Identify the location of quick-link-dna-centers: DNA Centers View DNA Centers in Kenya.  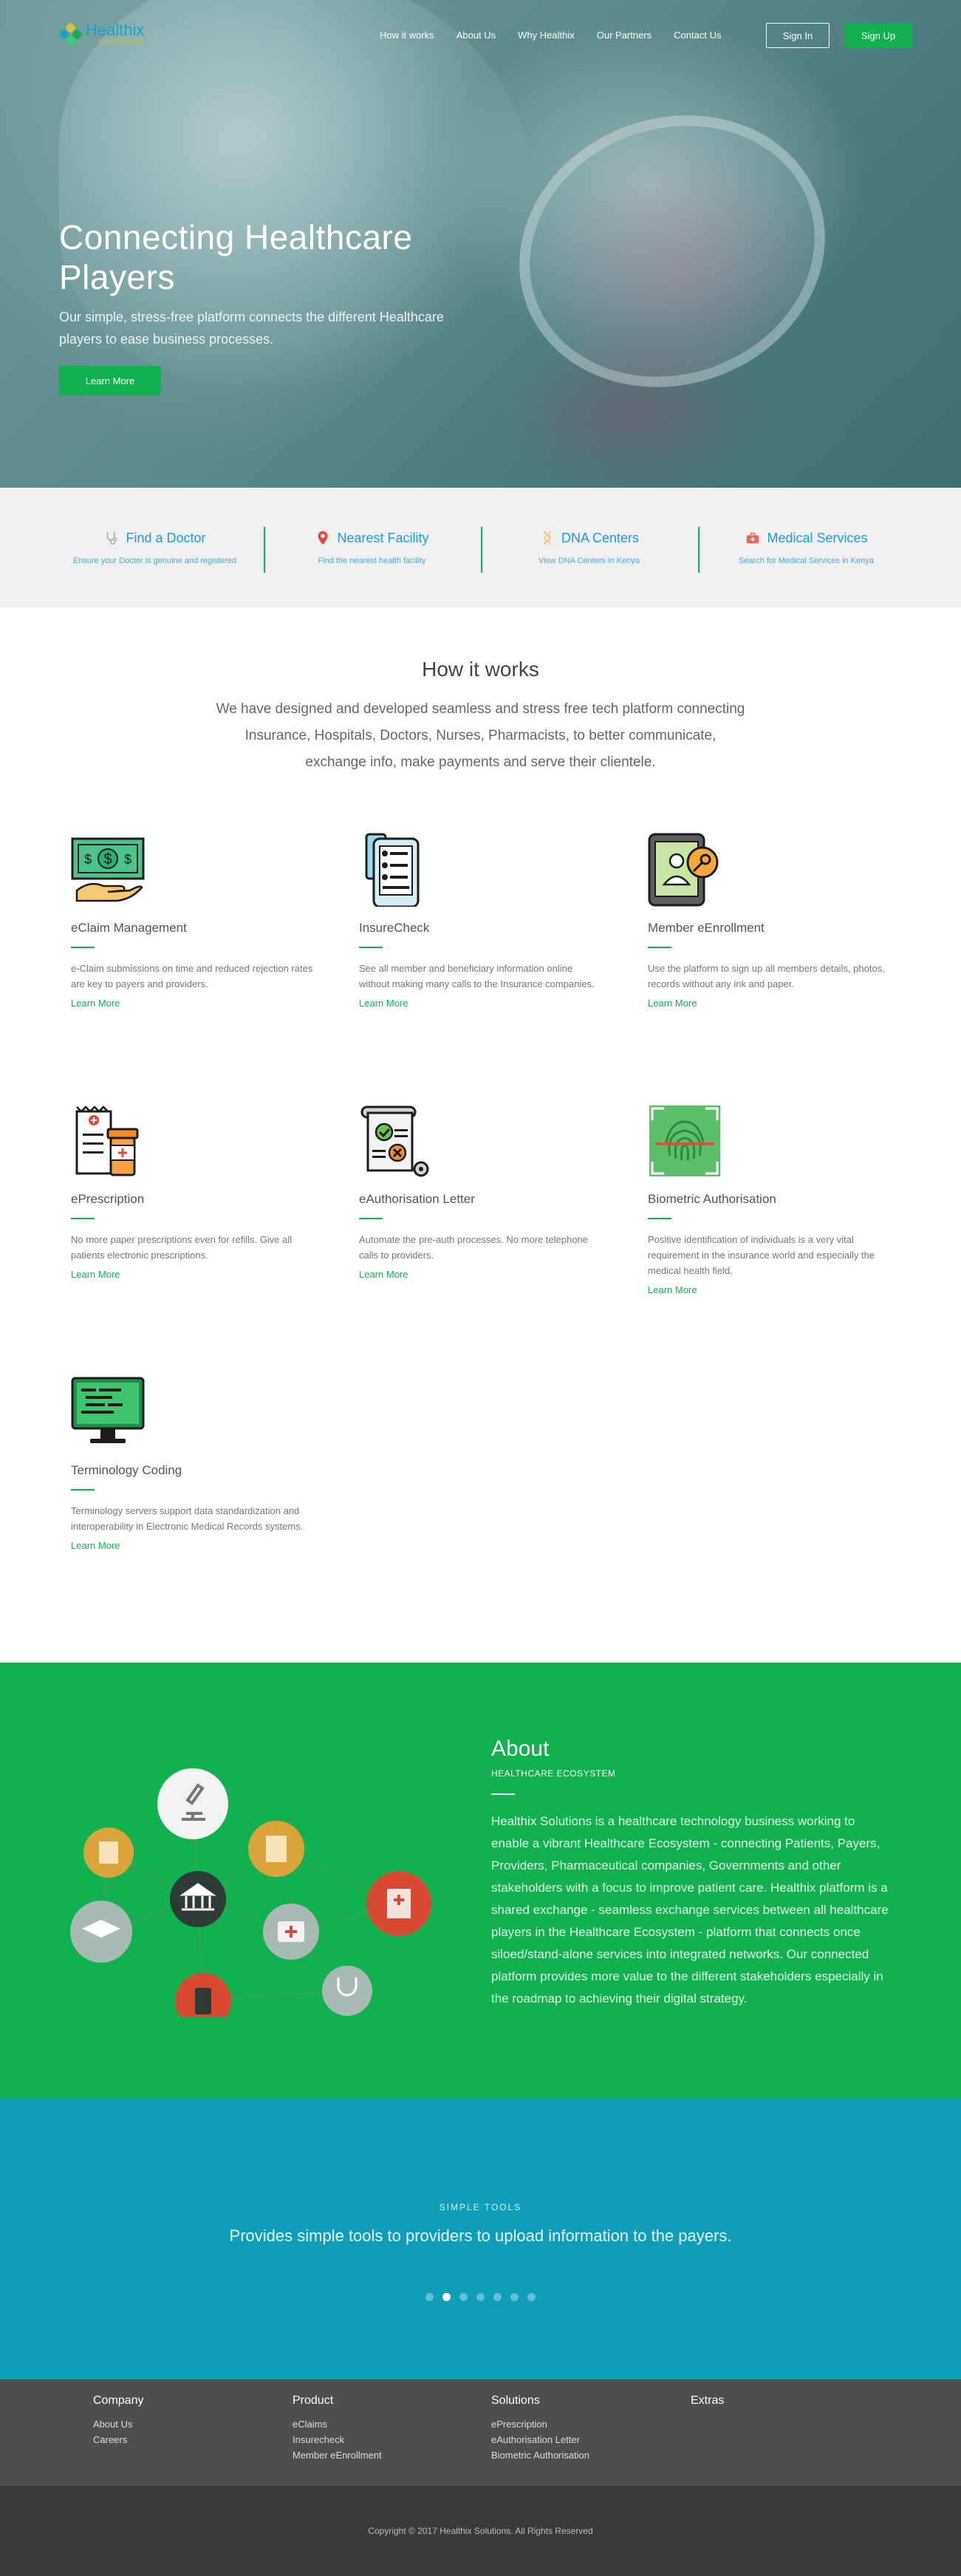
(589, 550).